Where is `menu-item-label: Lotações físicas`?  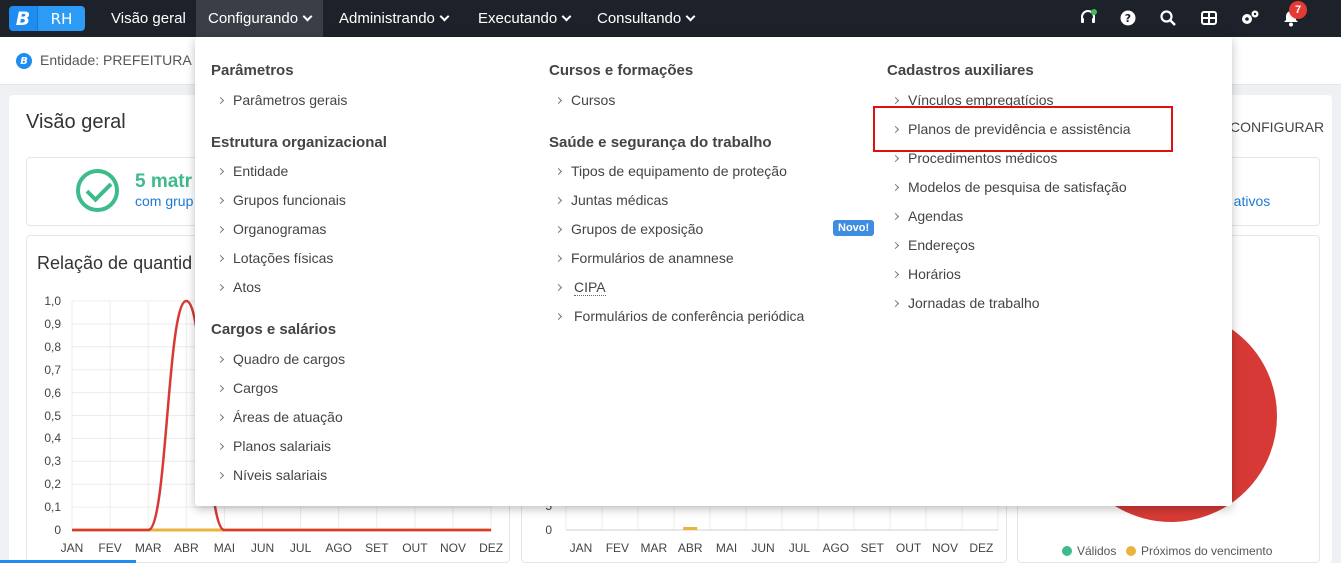
menu-item-label: Lotações físicas is located at coordinates (283, 258).